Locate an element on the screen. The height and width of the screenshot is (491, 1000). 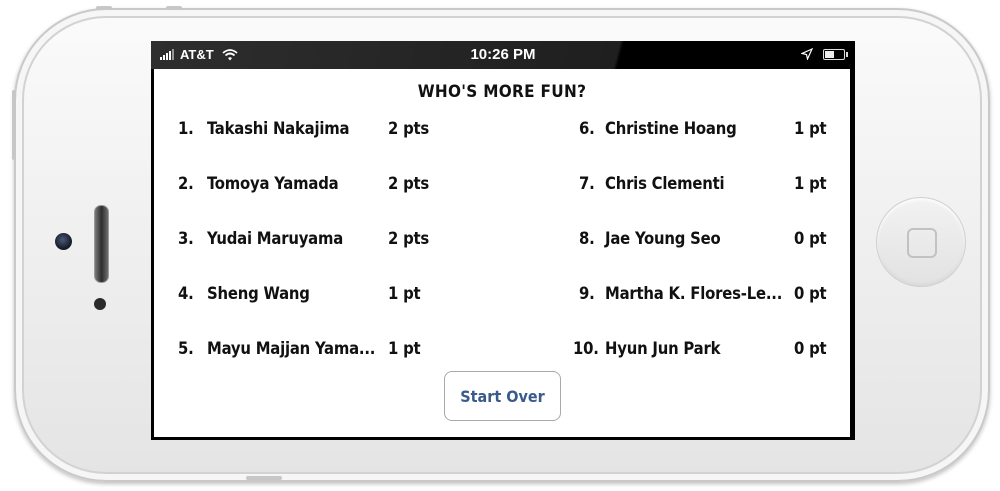
score-row: 2. Tomoya Yamada 2 pts is located at coordinates (328, 186).